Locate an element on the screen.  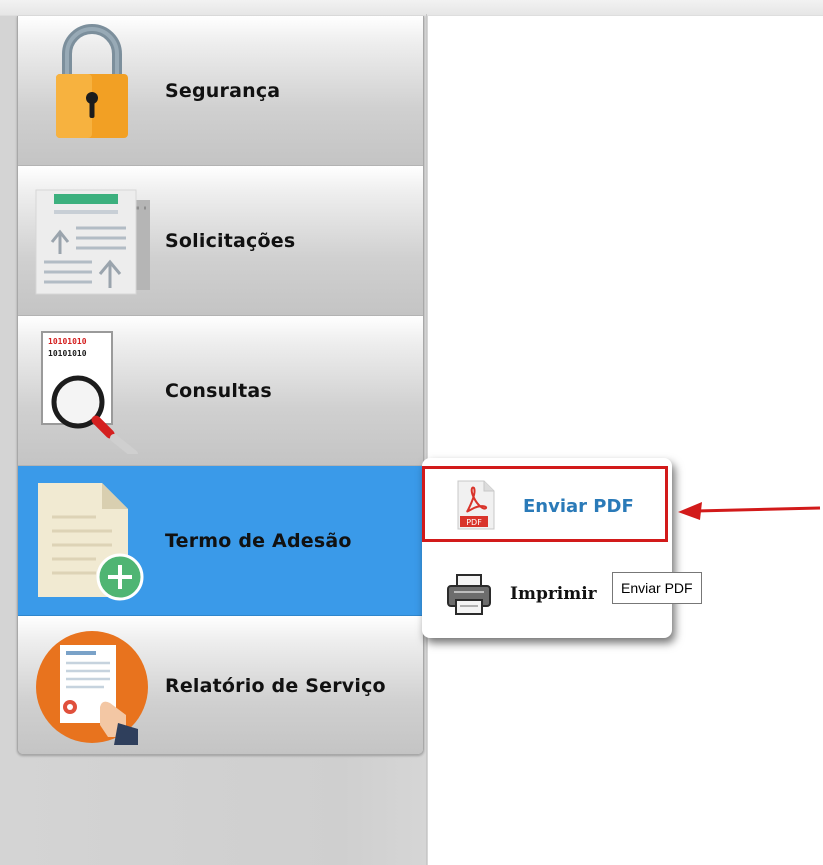
magnifier-binary-icon: 10101010 10101010 is located at coordinates (89, 392).